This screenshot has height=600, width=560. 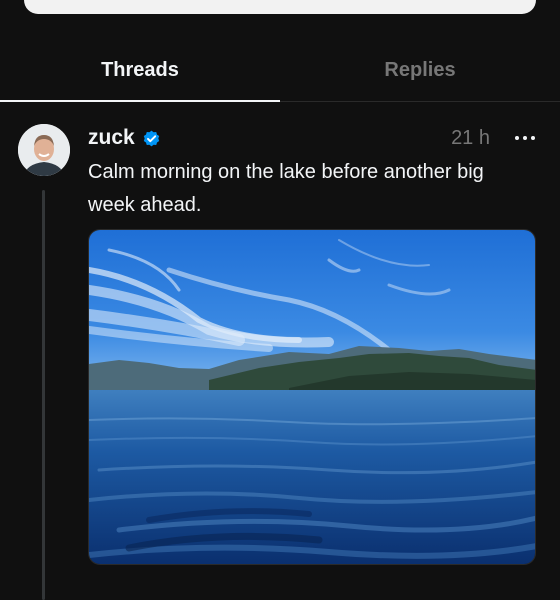 What do you see at coordinates (420, 70) in the screenshot?
I see `tab-replies: Replies` at bounding box center [420, 70].